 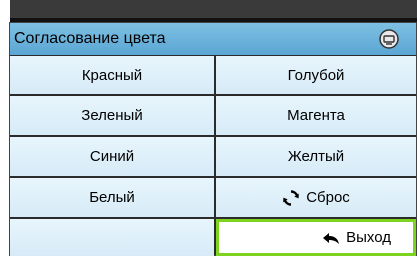 I want to click on menu-item-red: Красный, so click(x=112, y=75).